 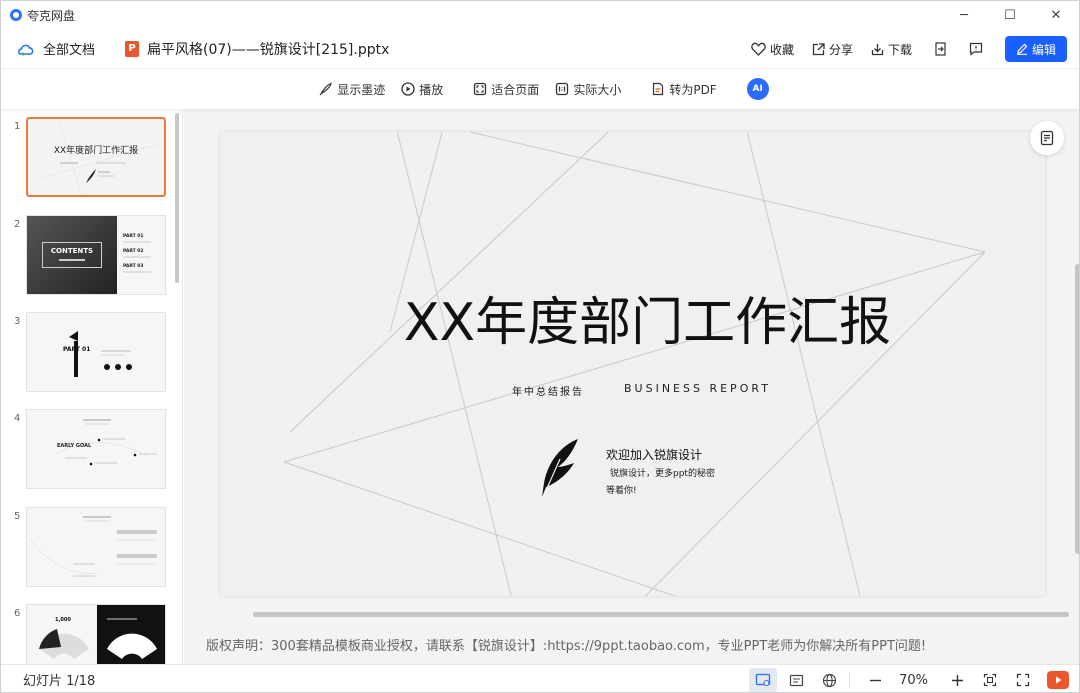 I want to click on pptx-file-icon: P, so click(x=132, y=48).